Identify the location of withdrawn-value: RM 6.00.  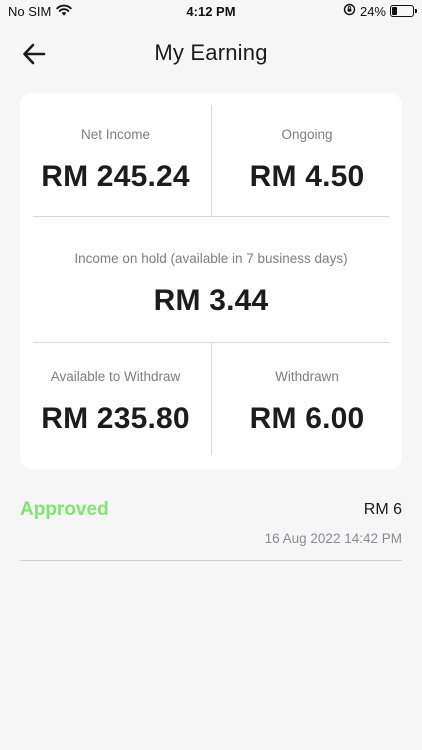
(307, 418).